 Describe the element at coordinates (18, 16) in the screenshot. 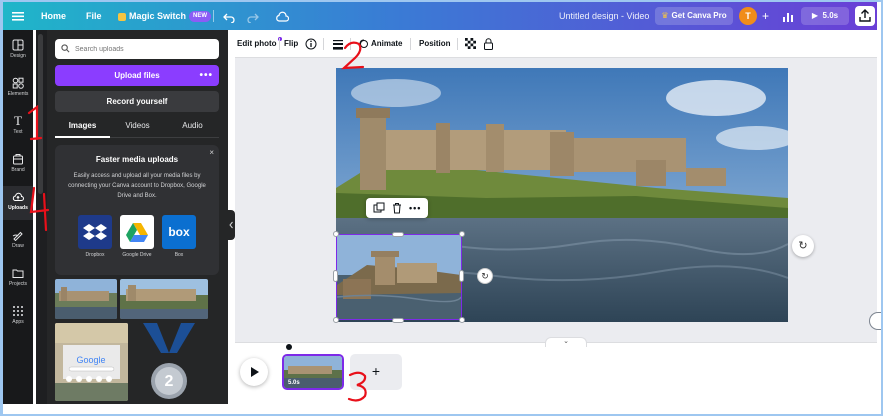

I see `menu-icon` at that location.